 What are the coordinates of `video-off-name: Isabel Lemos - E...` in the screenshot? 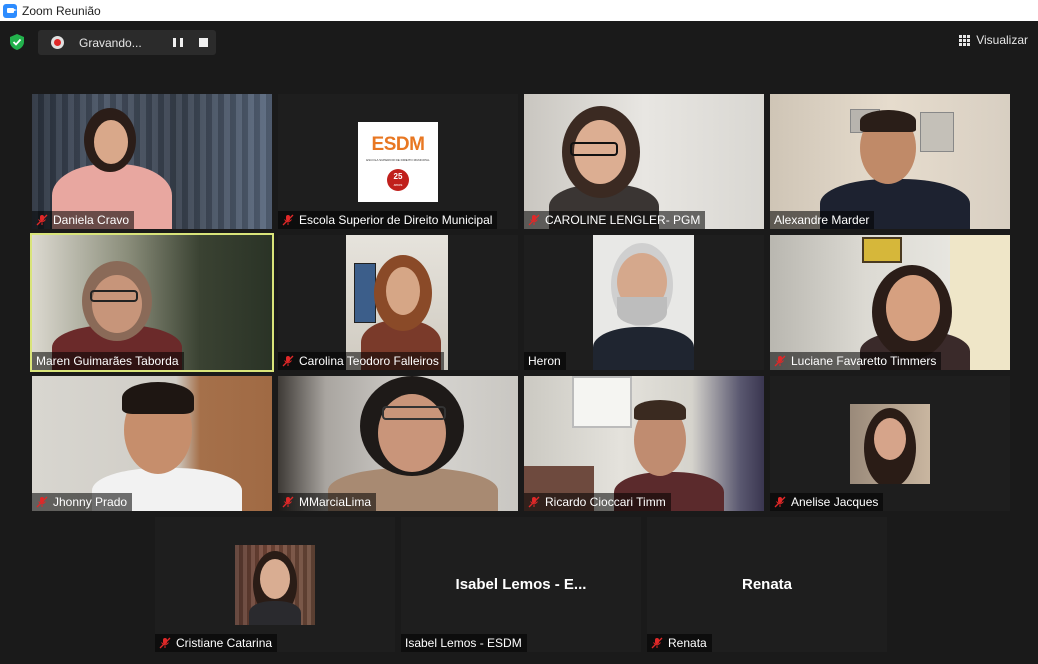 It's located at (521, 584).